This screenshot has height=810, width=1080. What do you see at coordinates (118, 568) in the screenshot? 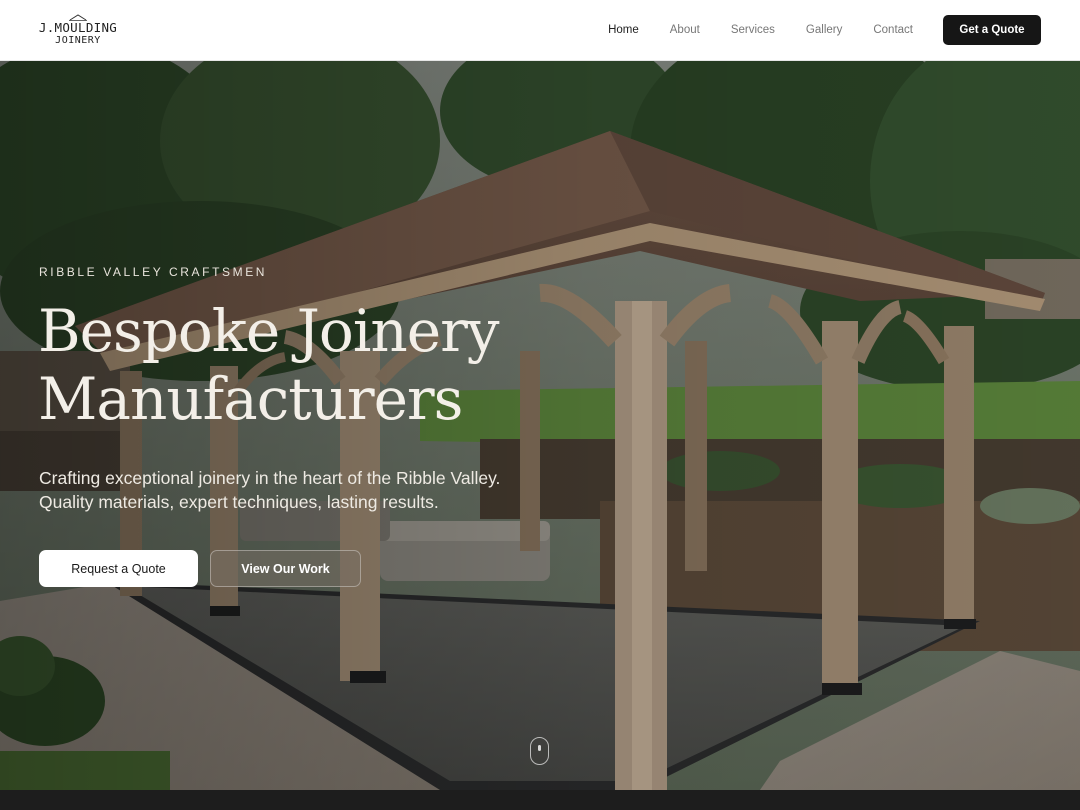
I see `request-quote-button: Request a Quote` at bounding box center [118, 568].